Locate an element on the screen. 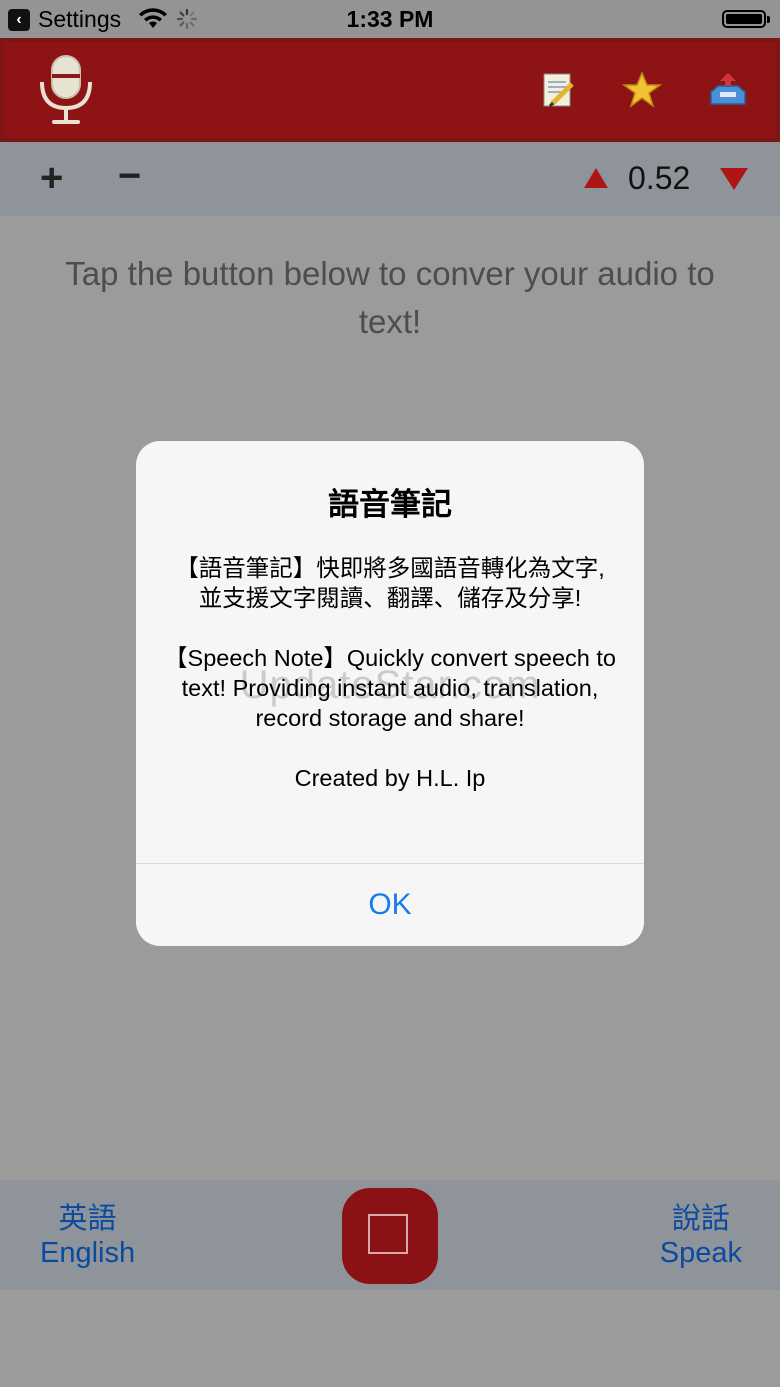 The width and height of the screenshot is (780, 1387). speak-button: 說話 Speak is located at coordinates (701, 1236).